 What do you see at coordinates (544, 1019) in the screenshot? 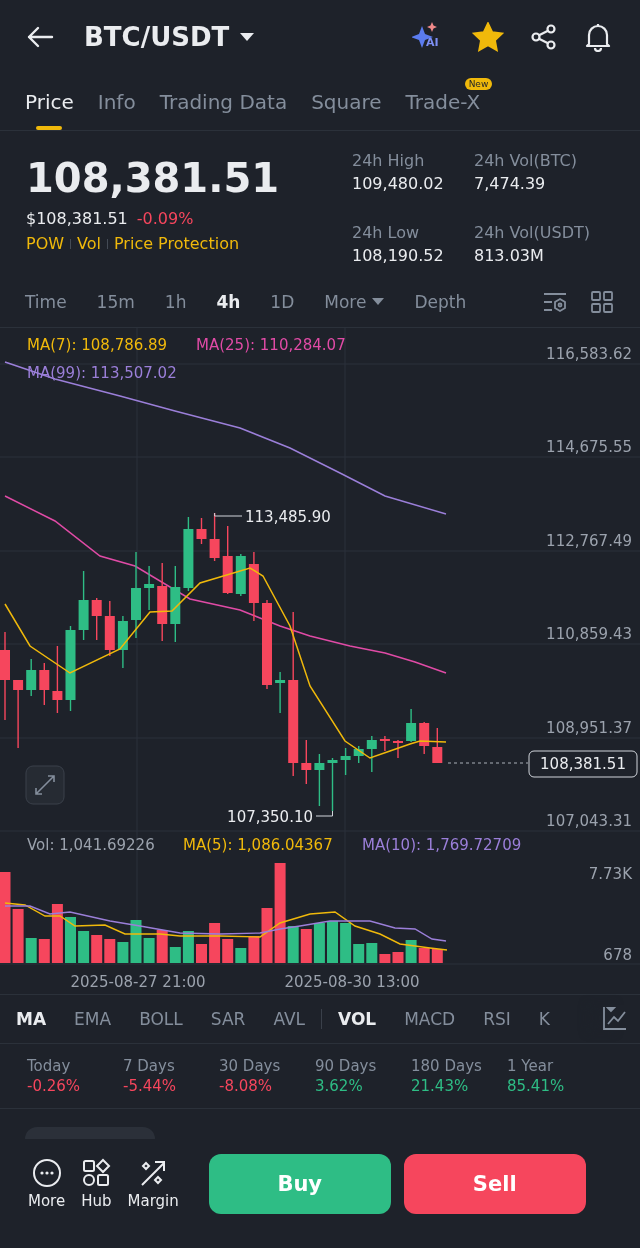
I see `indicator-tab: K` at bounding box center [544, 1019].